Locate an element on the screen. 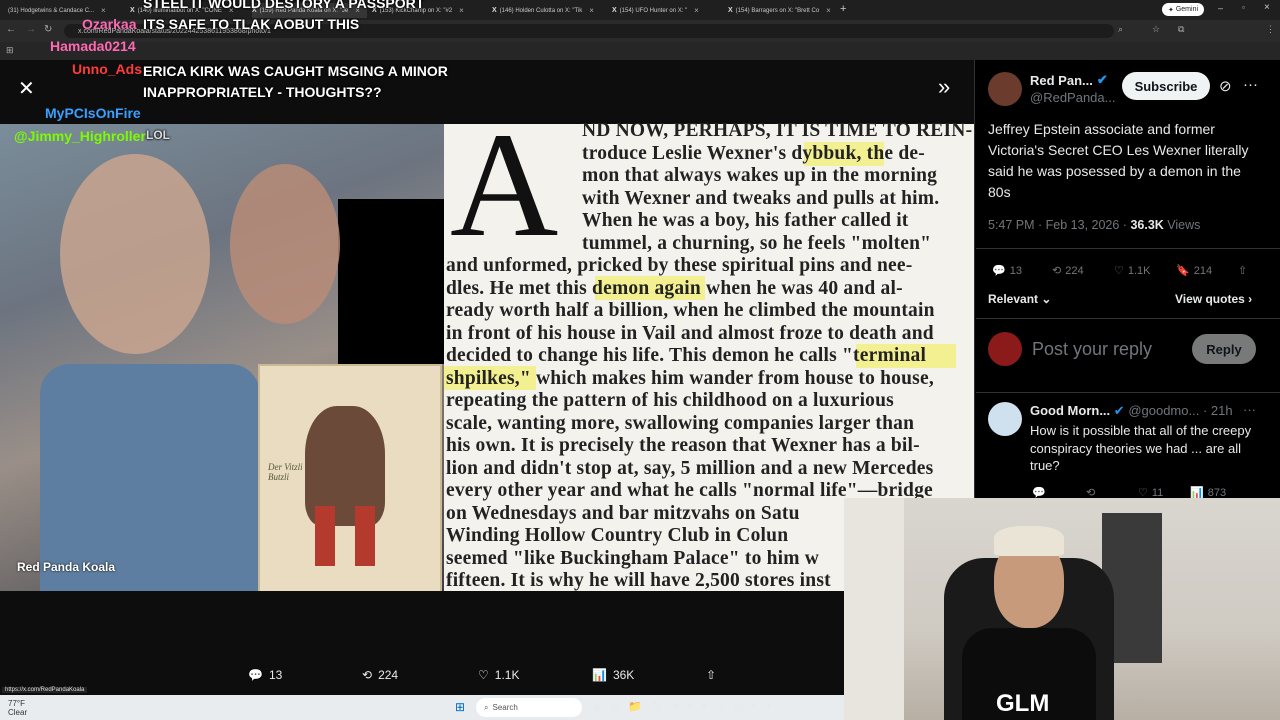  window-close-icon: × is located at coordinates (1267, 7).